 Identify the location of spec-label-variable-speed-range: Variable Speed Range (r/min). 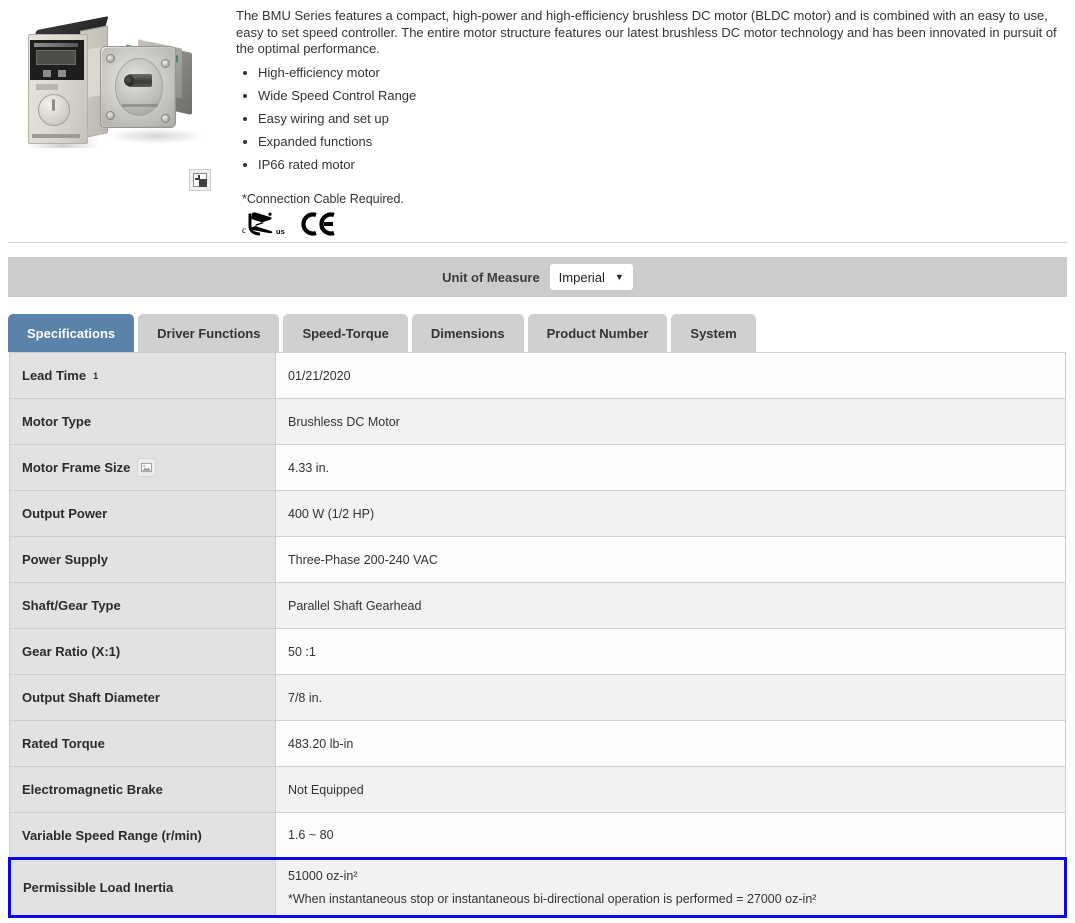
(142, 835).